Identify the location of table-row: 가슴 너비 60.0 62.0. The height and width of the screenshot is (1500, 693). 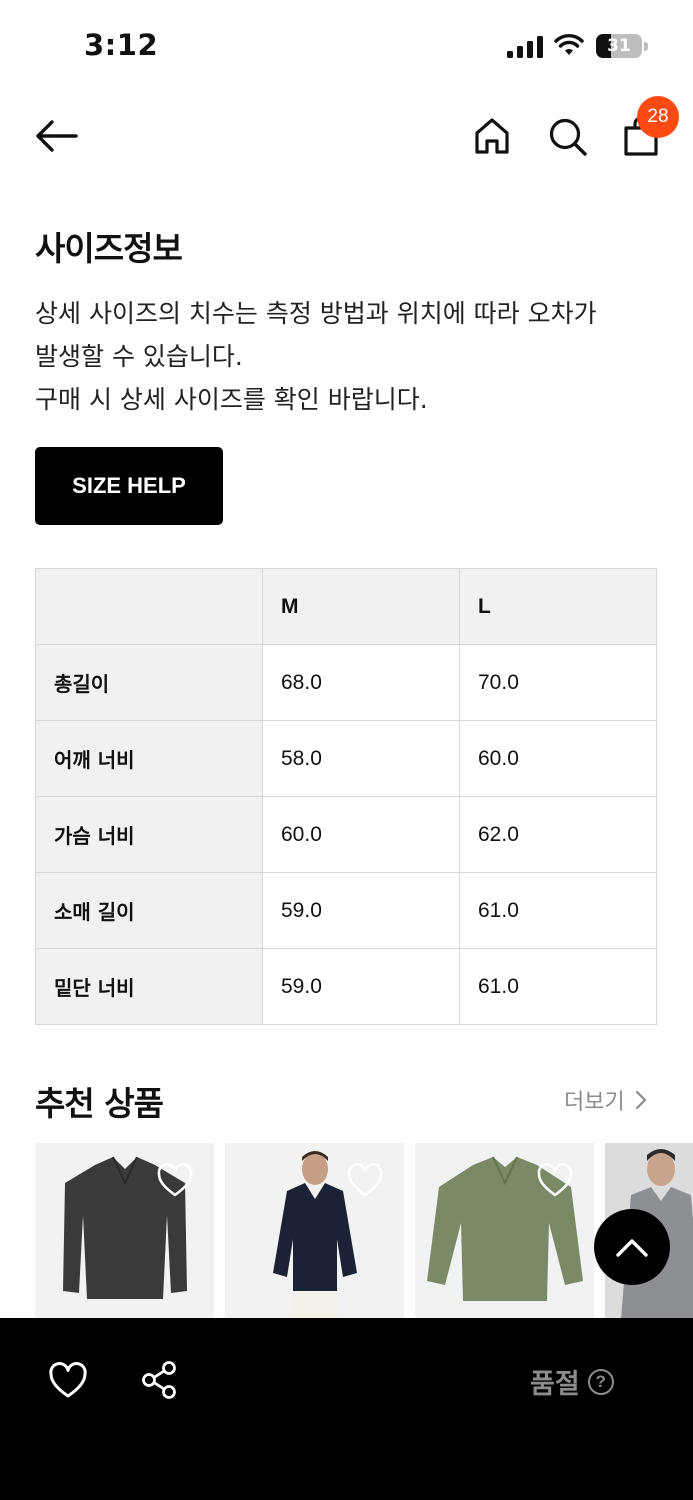
(346, 834).